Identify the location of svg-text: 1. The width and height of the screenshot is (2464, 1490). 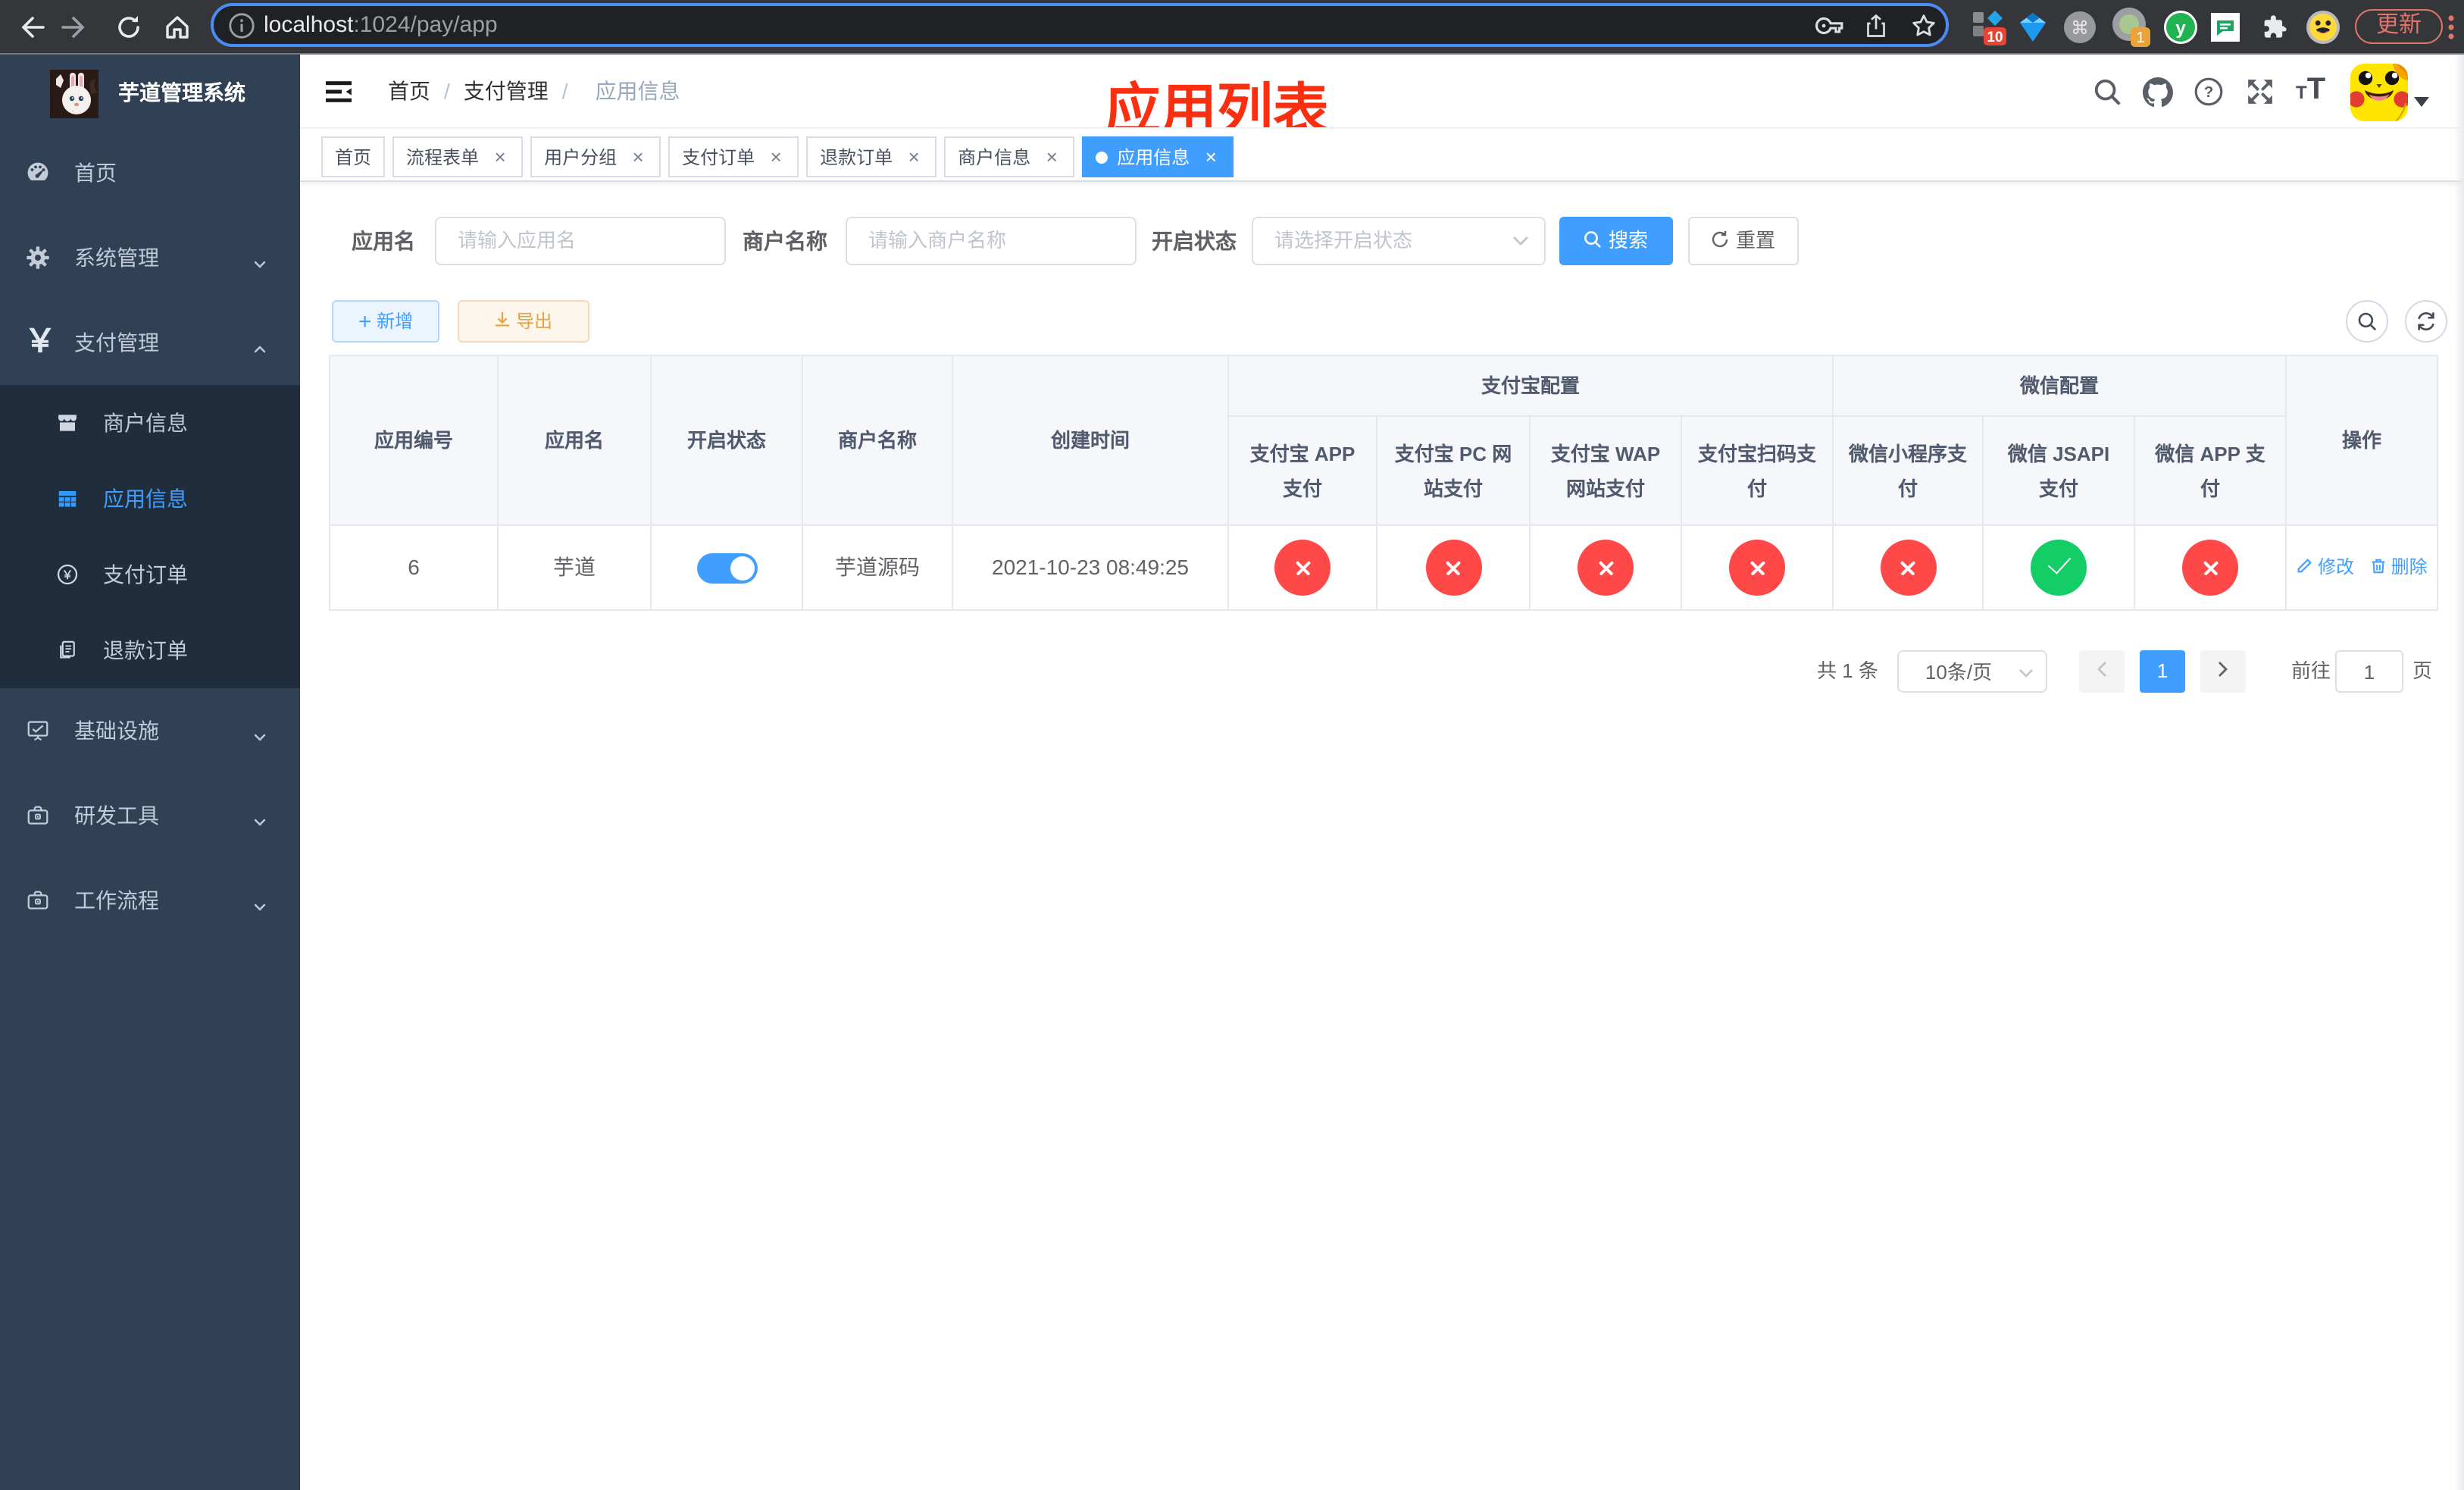
(2140, 37).